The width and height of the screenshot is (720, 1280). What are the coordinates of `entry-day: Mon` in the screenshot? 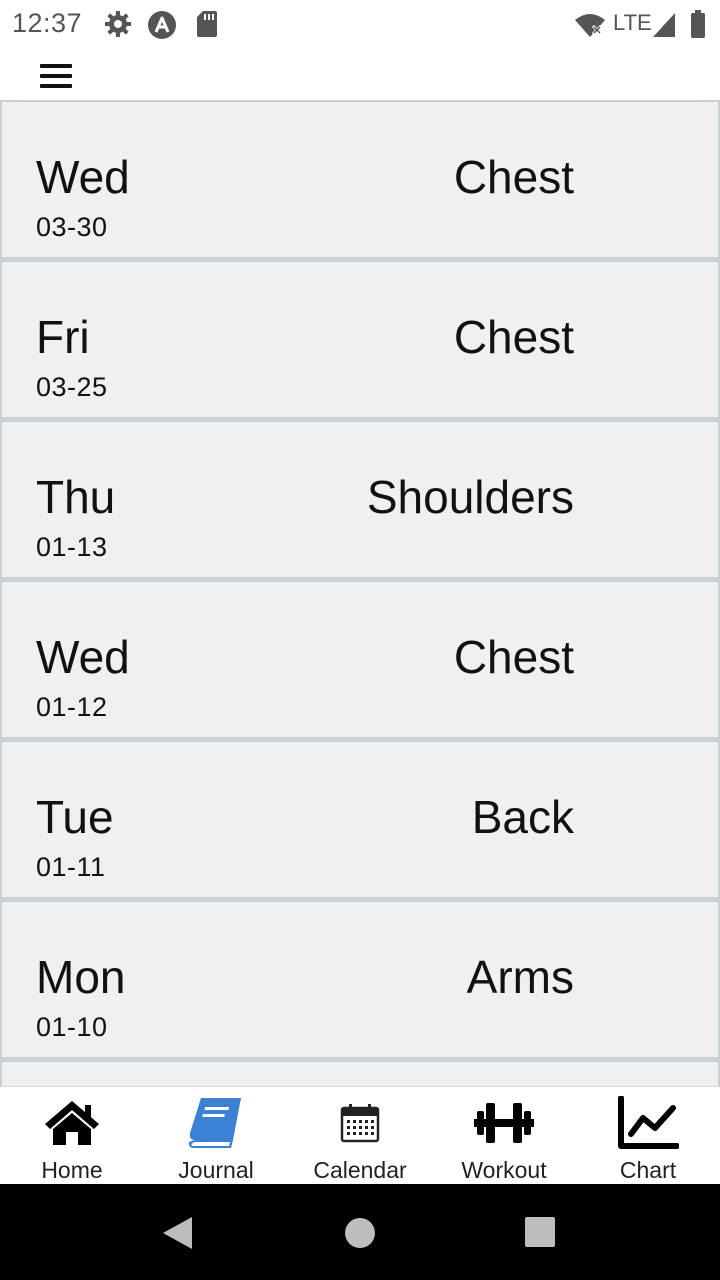 It's located at (81, 977).